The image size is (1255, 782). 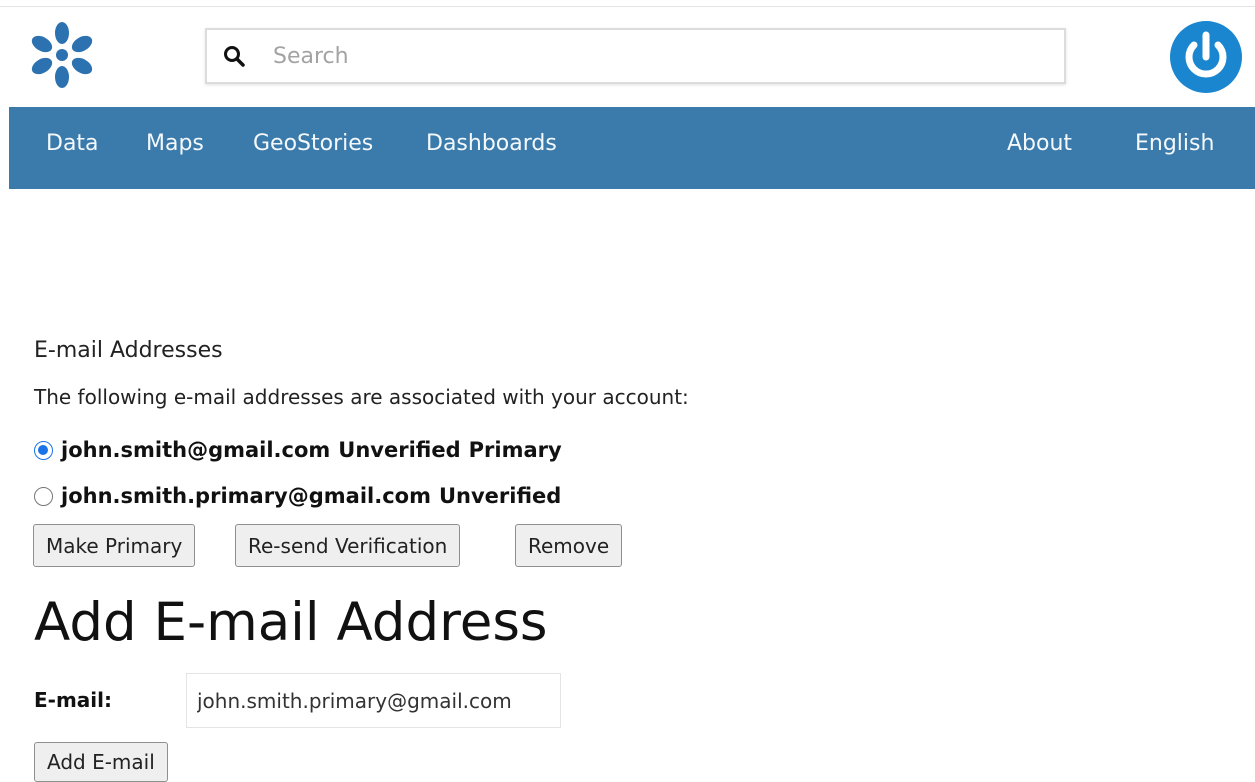 I want to click on search-icon, so click(x=234, y=56).